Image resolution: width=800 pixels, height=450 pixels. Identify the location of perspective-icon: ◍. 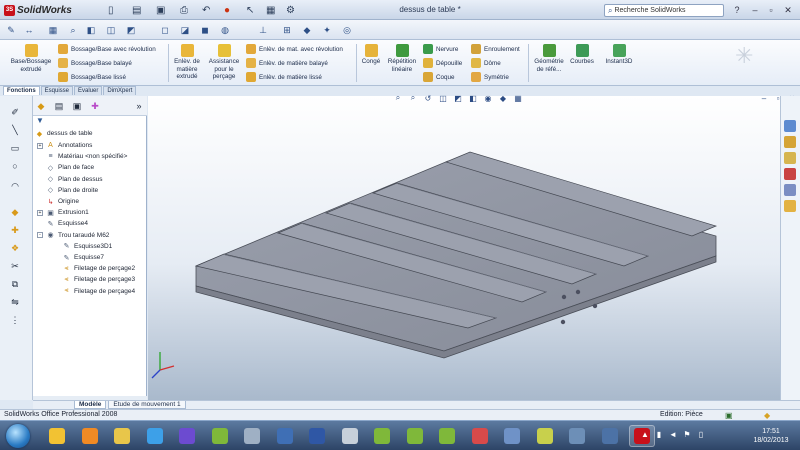
(225, 30).